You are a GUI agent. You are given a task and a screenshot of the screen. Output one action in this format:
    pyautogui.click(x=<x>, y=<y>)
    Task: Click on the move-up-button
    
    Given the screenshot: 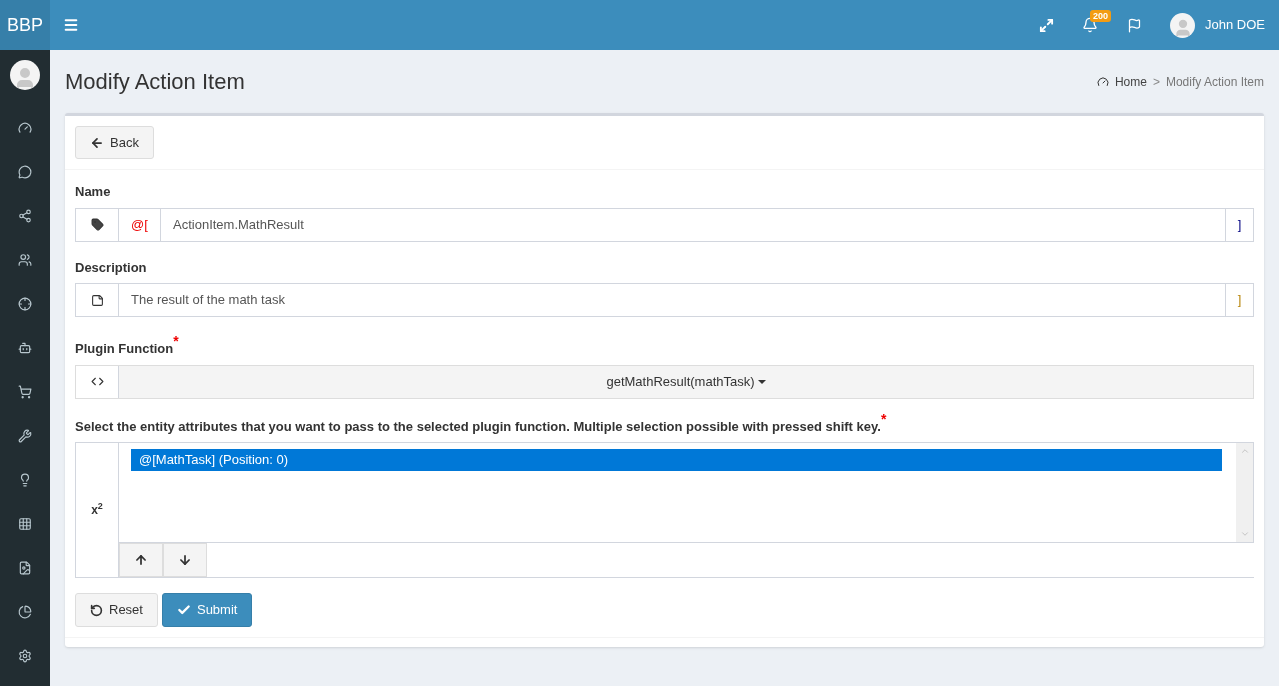 What is the action you would take?
    pyautogui.click(x=141, y=560)
    